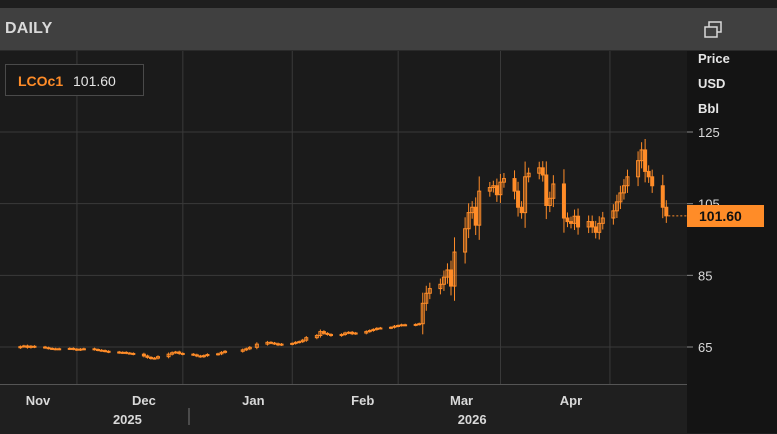  What do you see at coordinates (712, 83) in the screenshot?
I see `axis-title-currency: USD` at bounding box center [712, 83].